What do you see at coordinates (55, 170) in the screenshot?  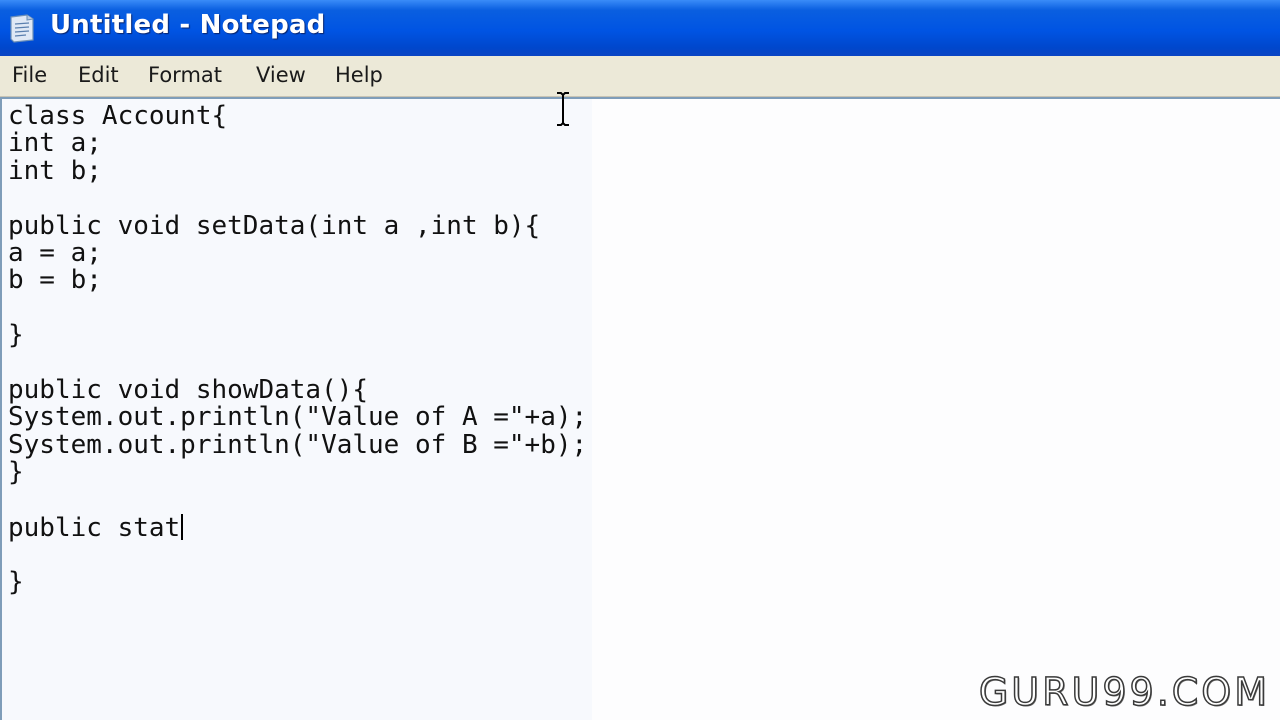 I see `code-line: int b;` at bounding box center [55, 170].